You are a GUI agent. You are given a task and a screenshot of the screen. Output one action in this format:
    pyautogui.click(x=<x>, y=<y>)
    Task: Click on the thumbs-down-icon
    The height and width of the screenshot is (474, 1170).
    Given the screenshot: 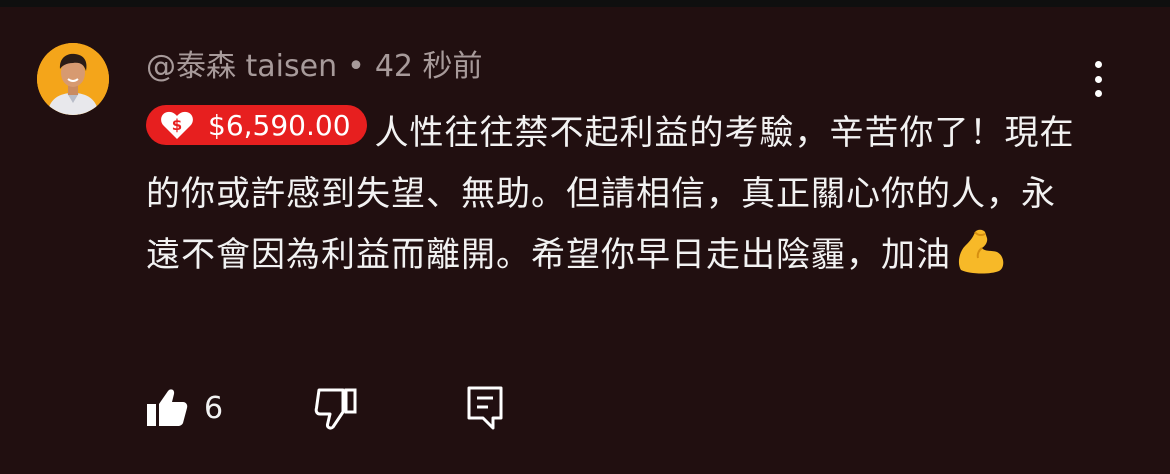 What is the action you would take?
    pyautogui.click(x=335, y=409)
    